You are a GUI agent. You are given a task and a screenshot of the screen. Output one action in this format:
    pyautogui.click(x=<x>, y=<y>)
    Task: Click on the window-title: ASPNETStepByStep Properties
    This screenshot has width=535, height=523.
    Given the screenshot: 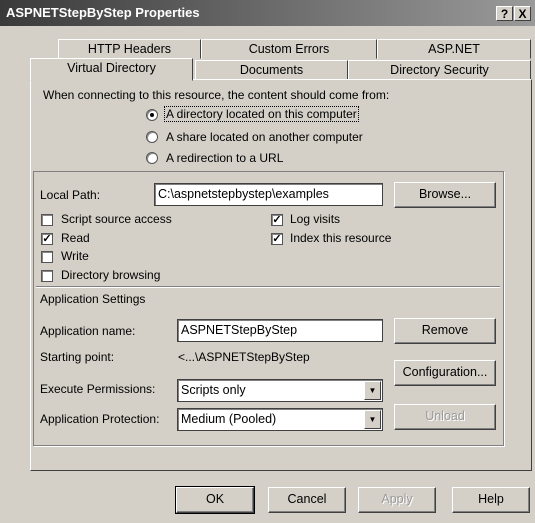 What is the action you would take?
    pyautogui.click(x=103, y=12)
    